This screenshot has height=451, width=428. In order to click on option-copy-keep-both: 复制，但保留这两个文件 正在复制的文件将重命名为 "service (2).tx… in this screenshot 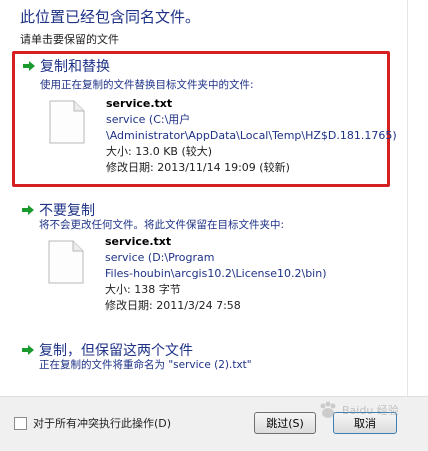, I will do `click(198, 356)`.